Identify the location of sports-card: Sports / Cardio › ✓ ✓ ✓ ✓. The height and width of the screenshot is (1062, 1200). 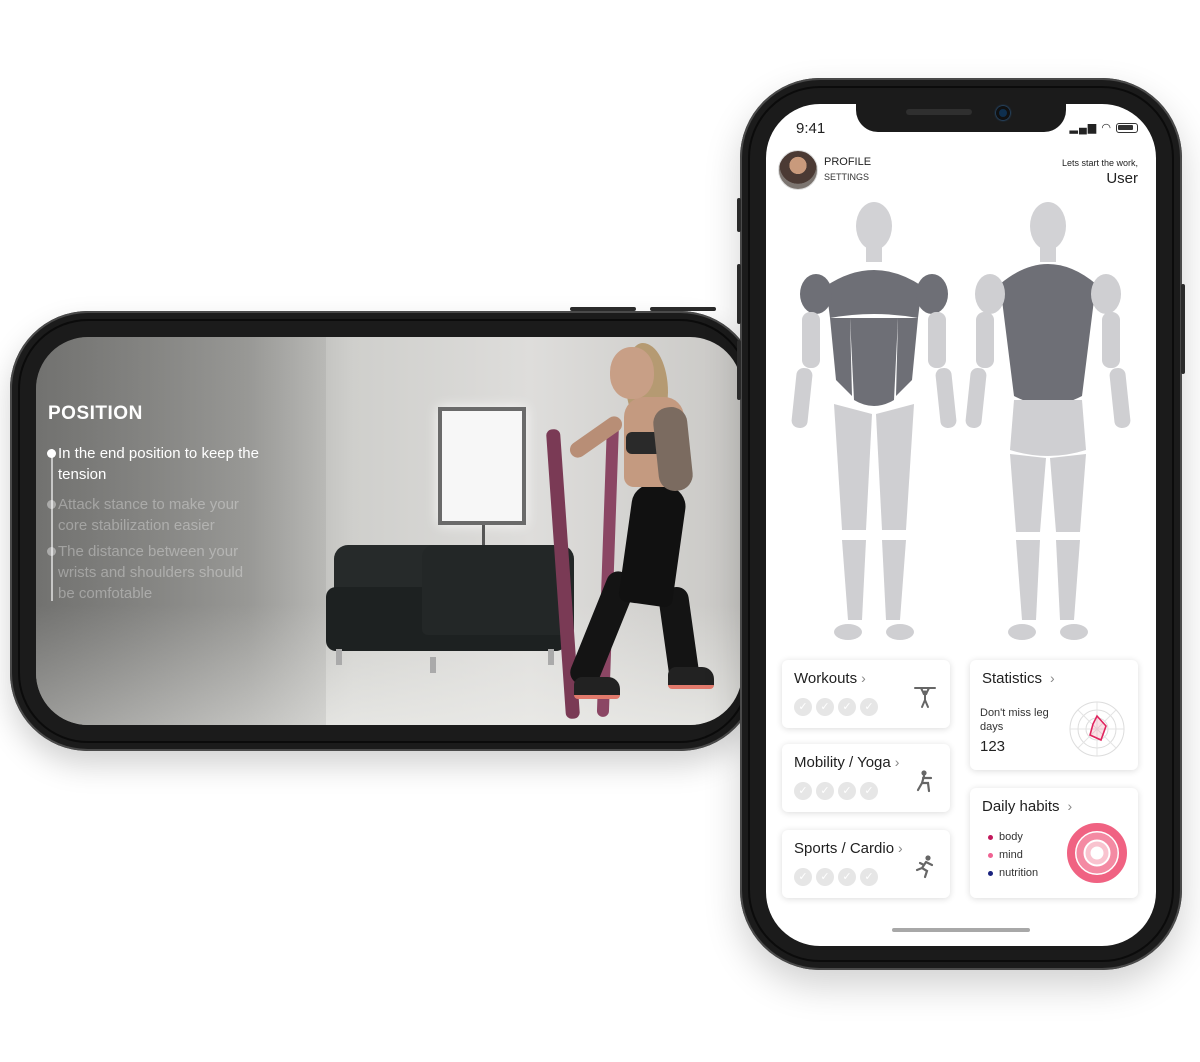
(866, 864).